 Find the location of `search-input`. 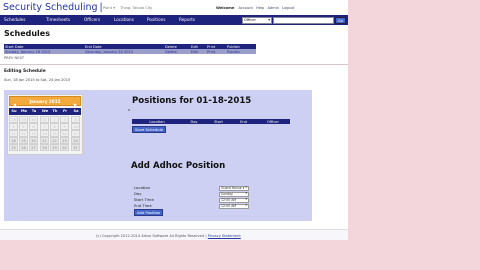

search-input is located at coordinates (303, 20).